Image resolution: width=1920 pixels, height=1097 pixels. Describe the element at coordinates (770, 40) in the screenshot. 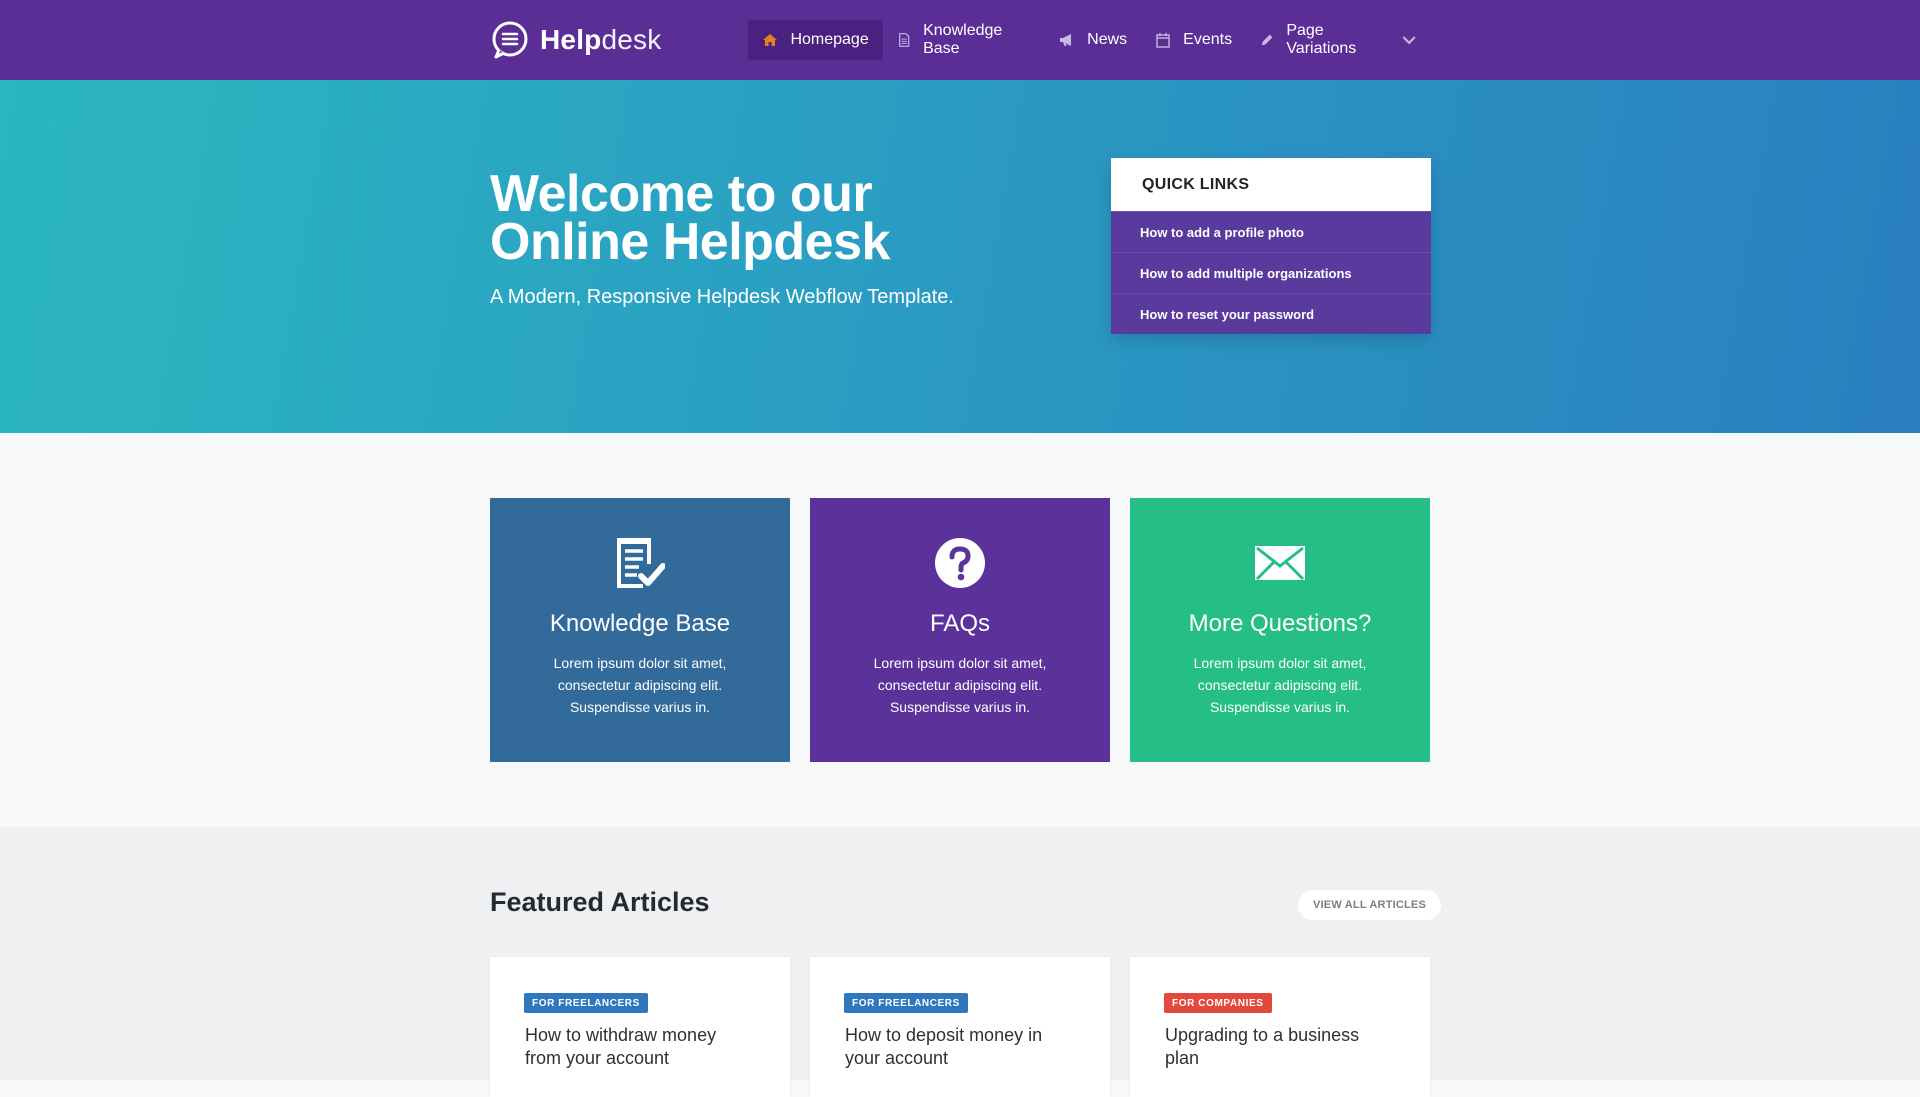

I see `home-icon` at that location.